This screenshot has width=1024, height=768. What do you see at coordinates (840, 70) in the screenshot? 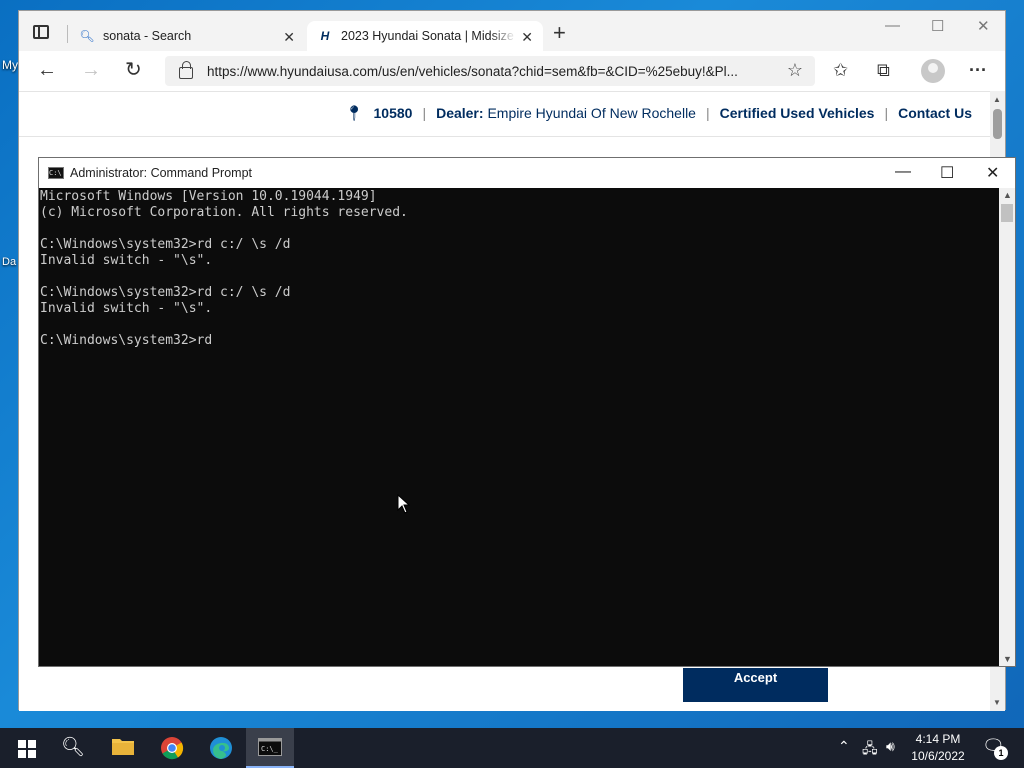
I see `favorites-icon: ✩` at bounding box center [840, 70].